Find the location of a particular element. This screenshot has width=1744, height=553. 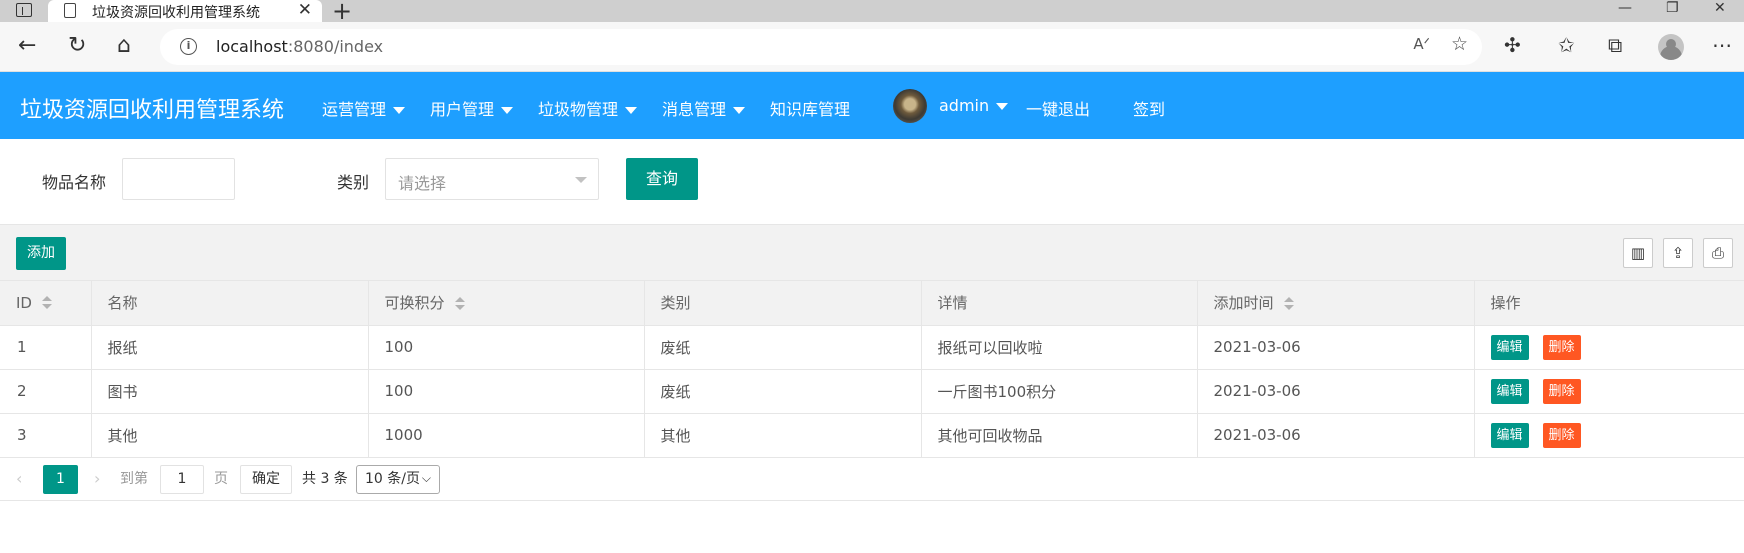

col-header-date: 添加时间 is located at coordinates (1336, 303).